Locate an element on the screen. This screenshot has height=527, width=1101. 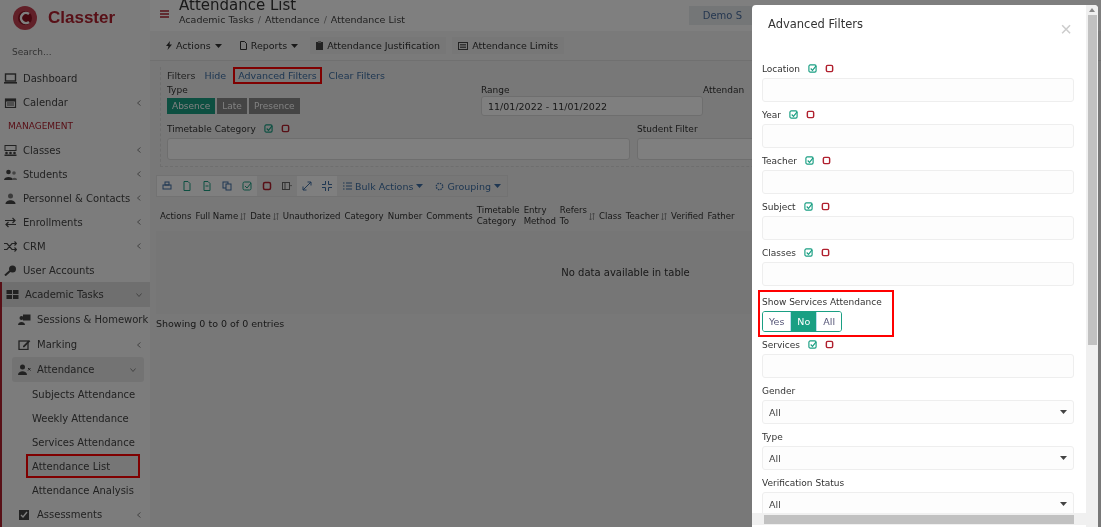
field-label: Student Filter is located at coordinates (668, 128).